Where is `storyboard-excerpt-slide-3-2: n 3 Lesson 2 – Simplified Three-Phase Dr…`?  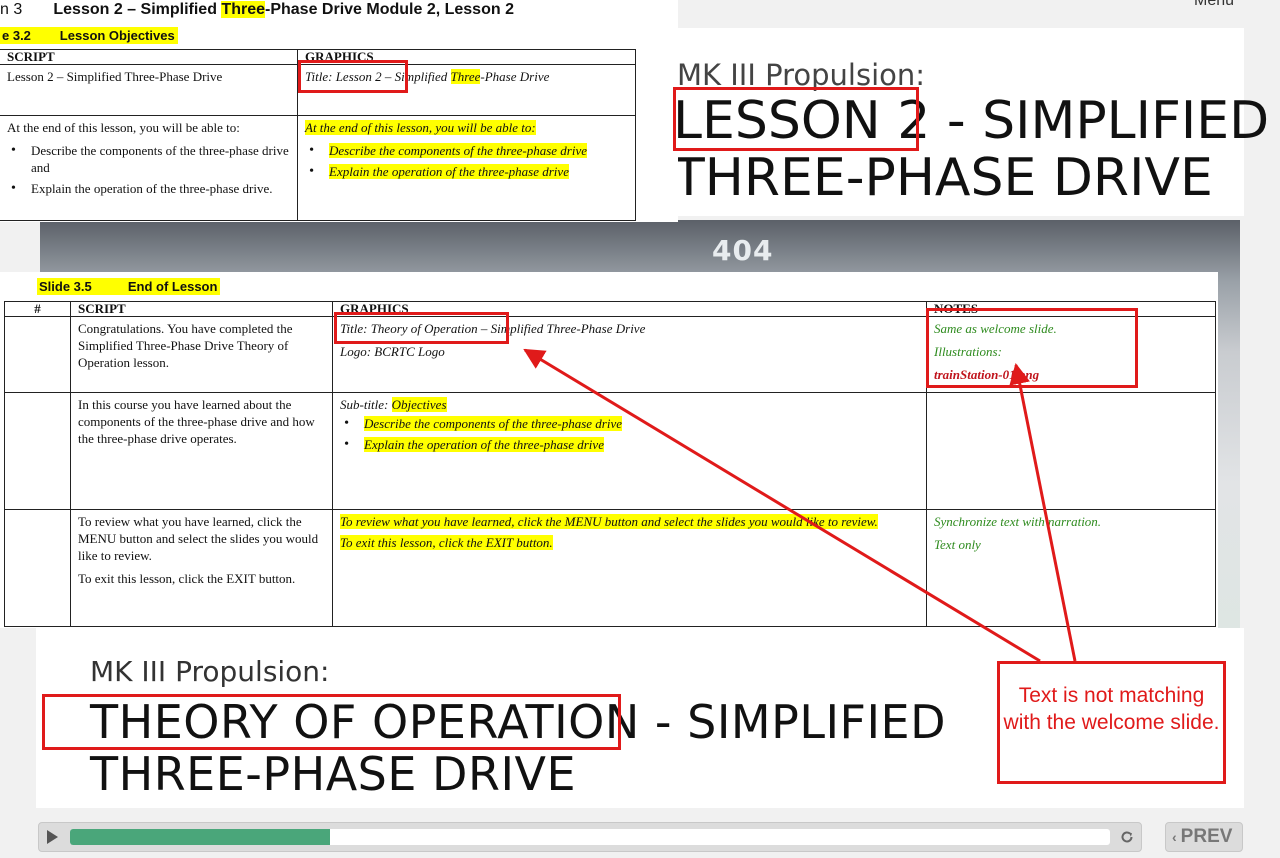
storyboard-excerpt-slide-3-2: n 3 Lesson 2 – Simplified Three-Phase Dr… is located at coordinates (339, 111).